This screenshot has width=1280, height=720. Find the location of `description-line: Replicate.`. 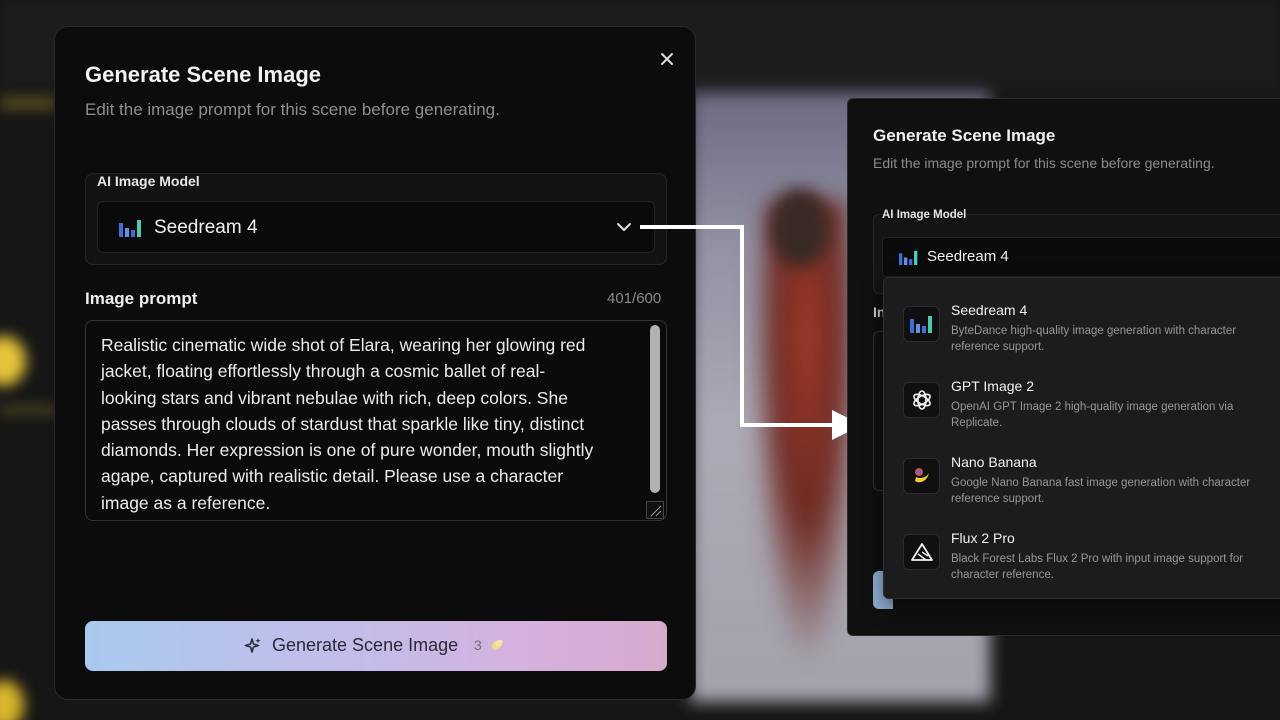

description-line: Replicate. is located at coordinates (977, 423).